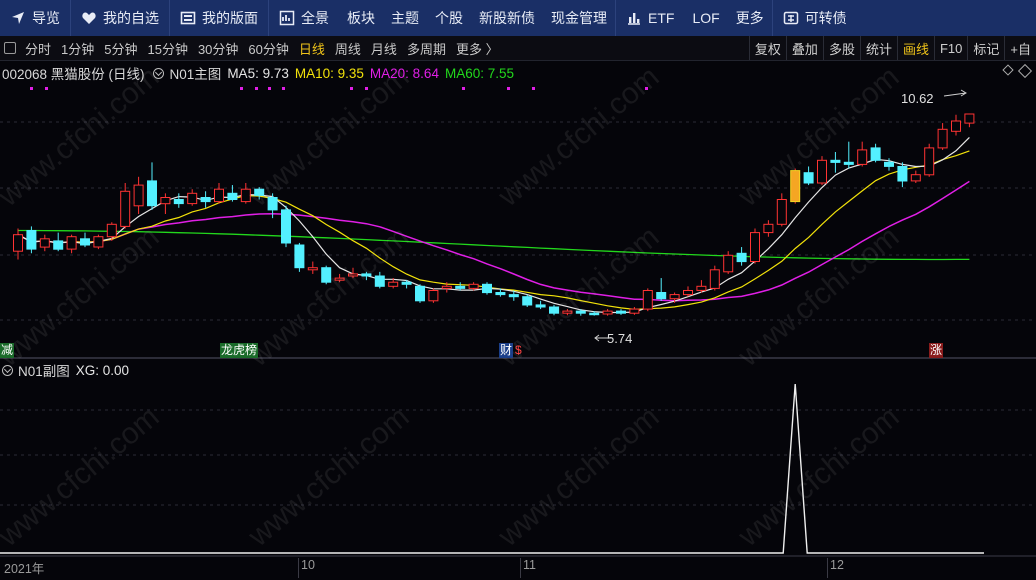  I want to click on event-tag-reduce: 减, so click(7, 350).